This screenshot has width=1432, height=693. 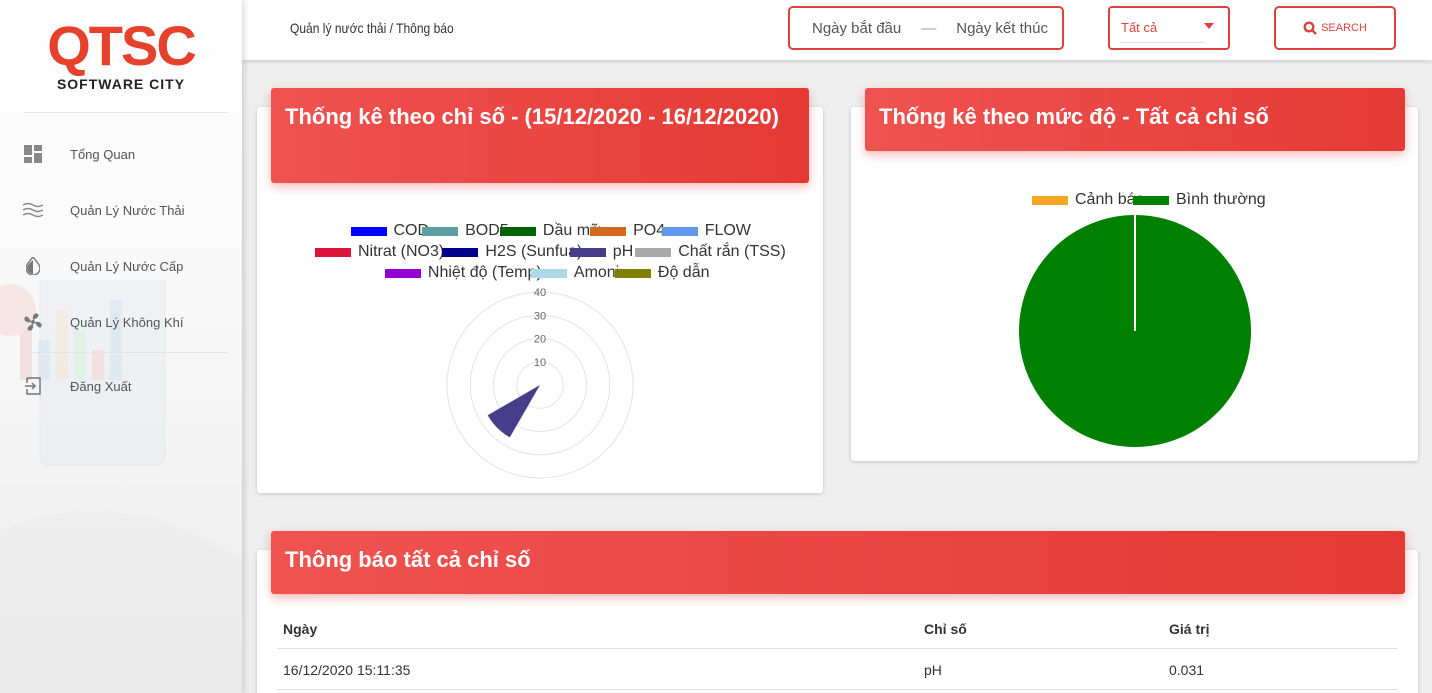 I want to click on legend-item: Amoni, so click(x=575, y=273).